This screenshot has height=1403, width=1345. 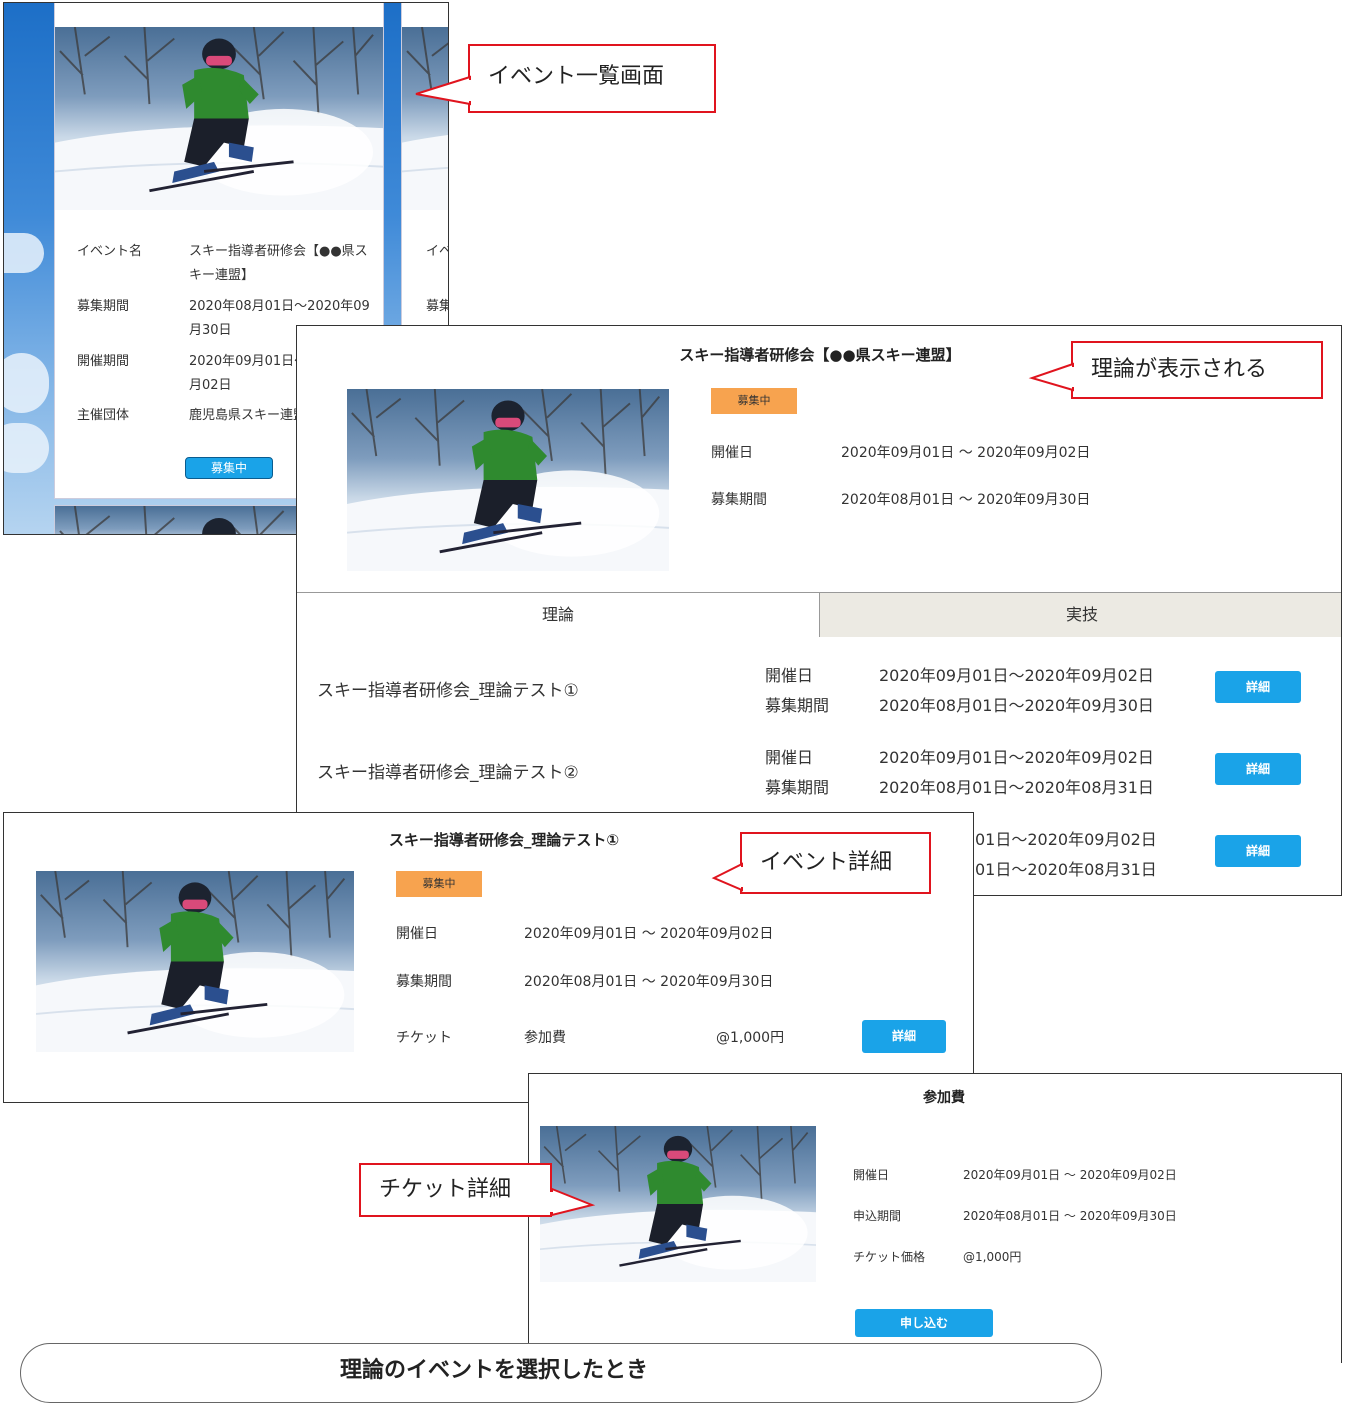 What do you see at coordinates (1066, 869) in the screenshot?
I see `recruit-value: 01日～2020年08月31日` at bounding box center [1066, 869].